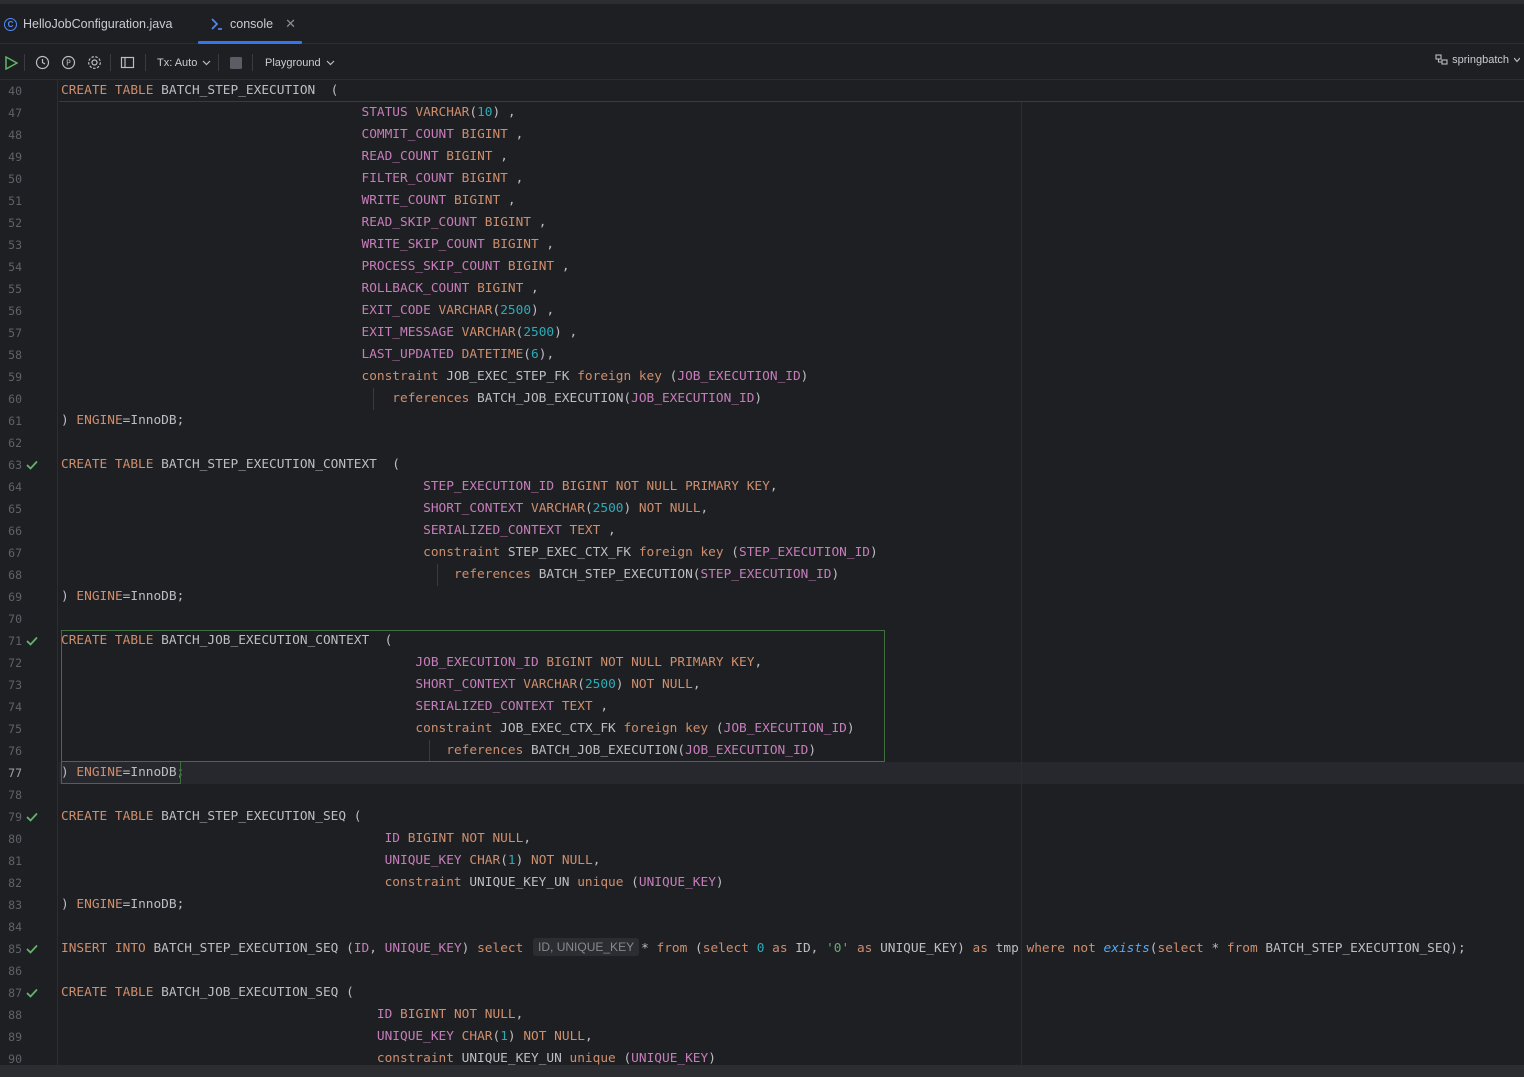 The width and height of the screenshot is (1524, 1077). Describe the element at coordinates (1126, 948) in the screenshot. I see `code-token: exists` at that location.